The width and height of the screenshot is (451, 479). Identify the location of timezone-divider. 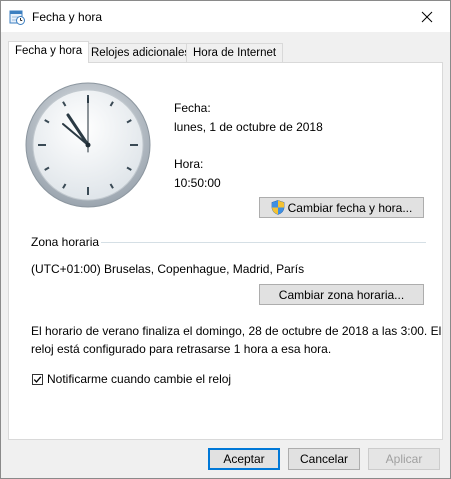
(263, 242).